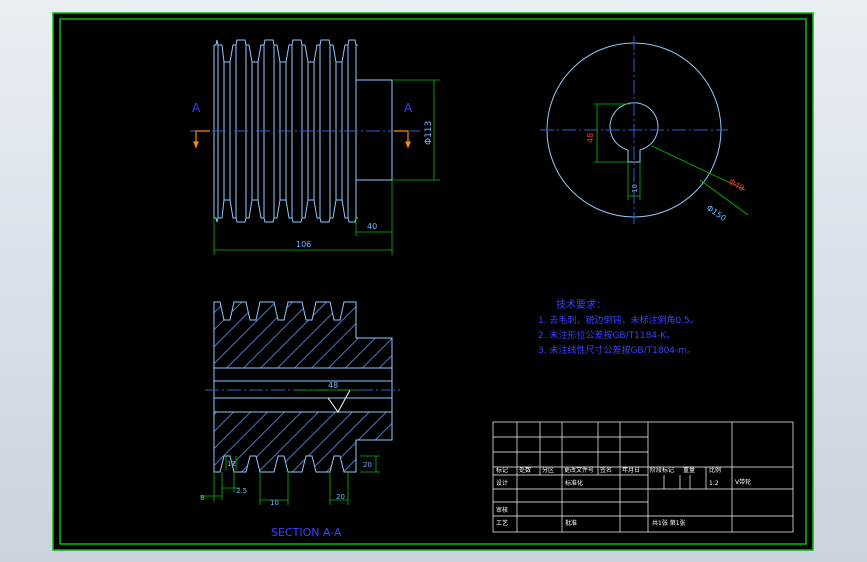 This screenshot has width=867, height=562. Describe the element at coordinates (618, 320) in the screenshot. I see `note-item-1: 1. 去毛刺，锐边倒钝，未标注倒角0.5。` at that location.